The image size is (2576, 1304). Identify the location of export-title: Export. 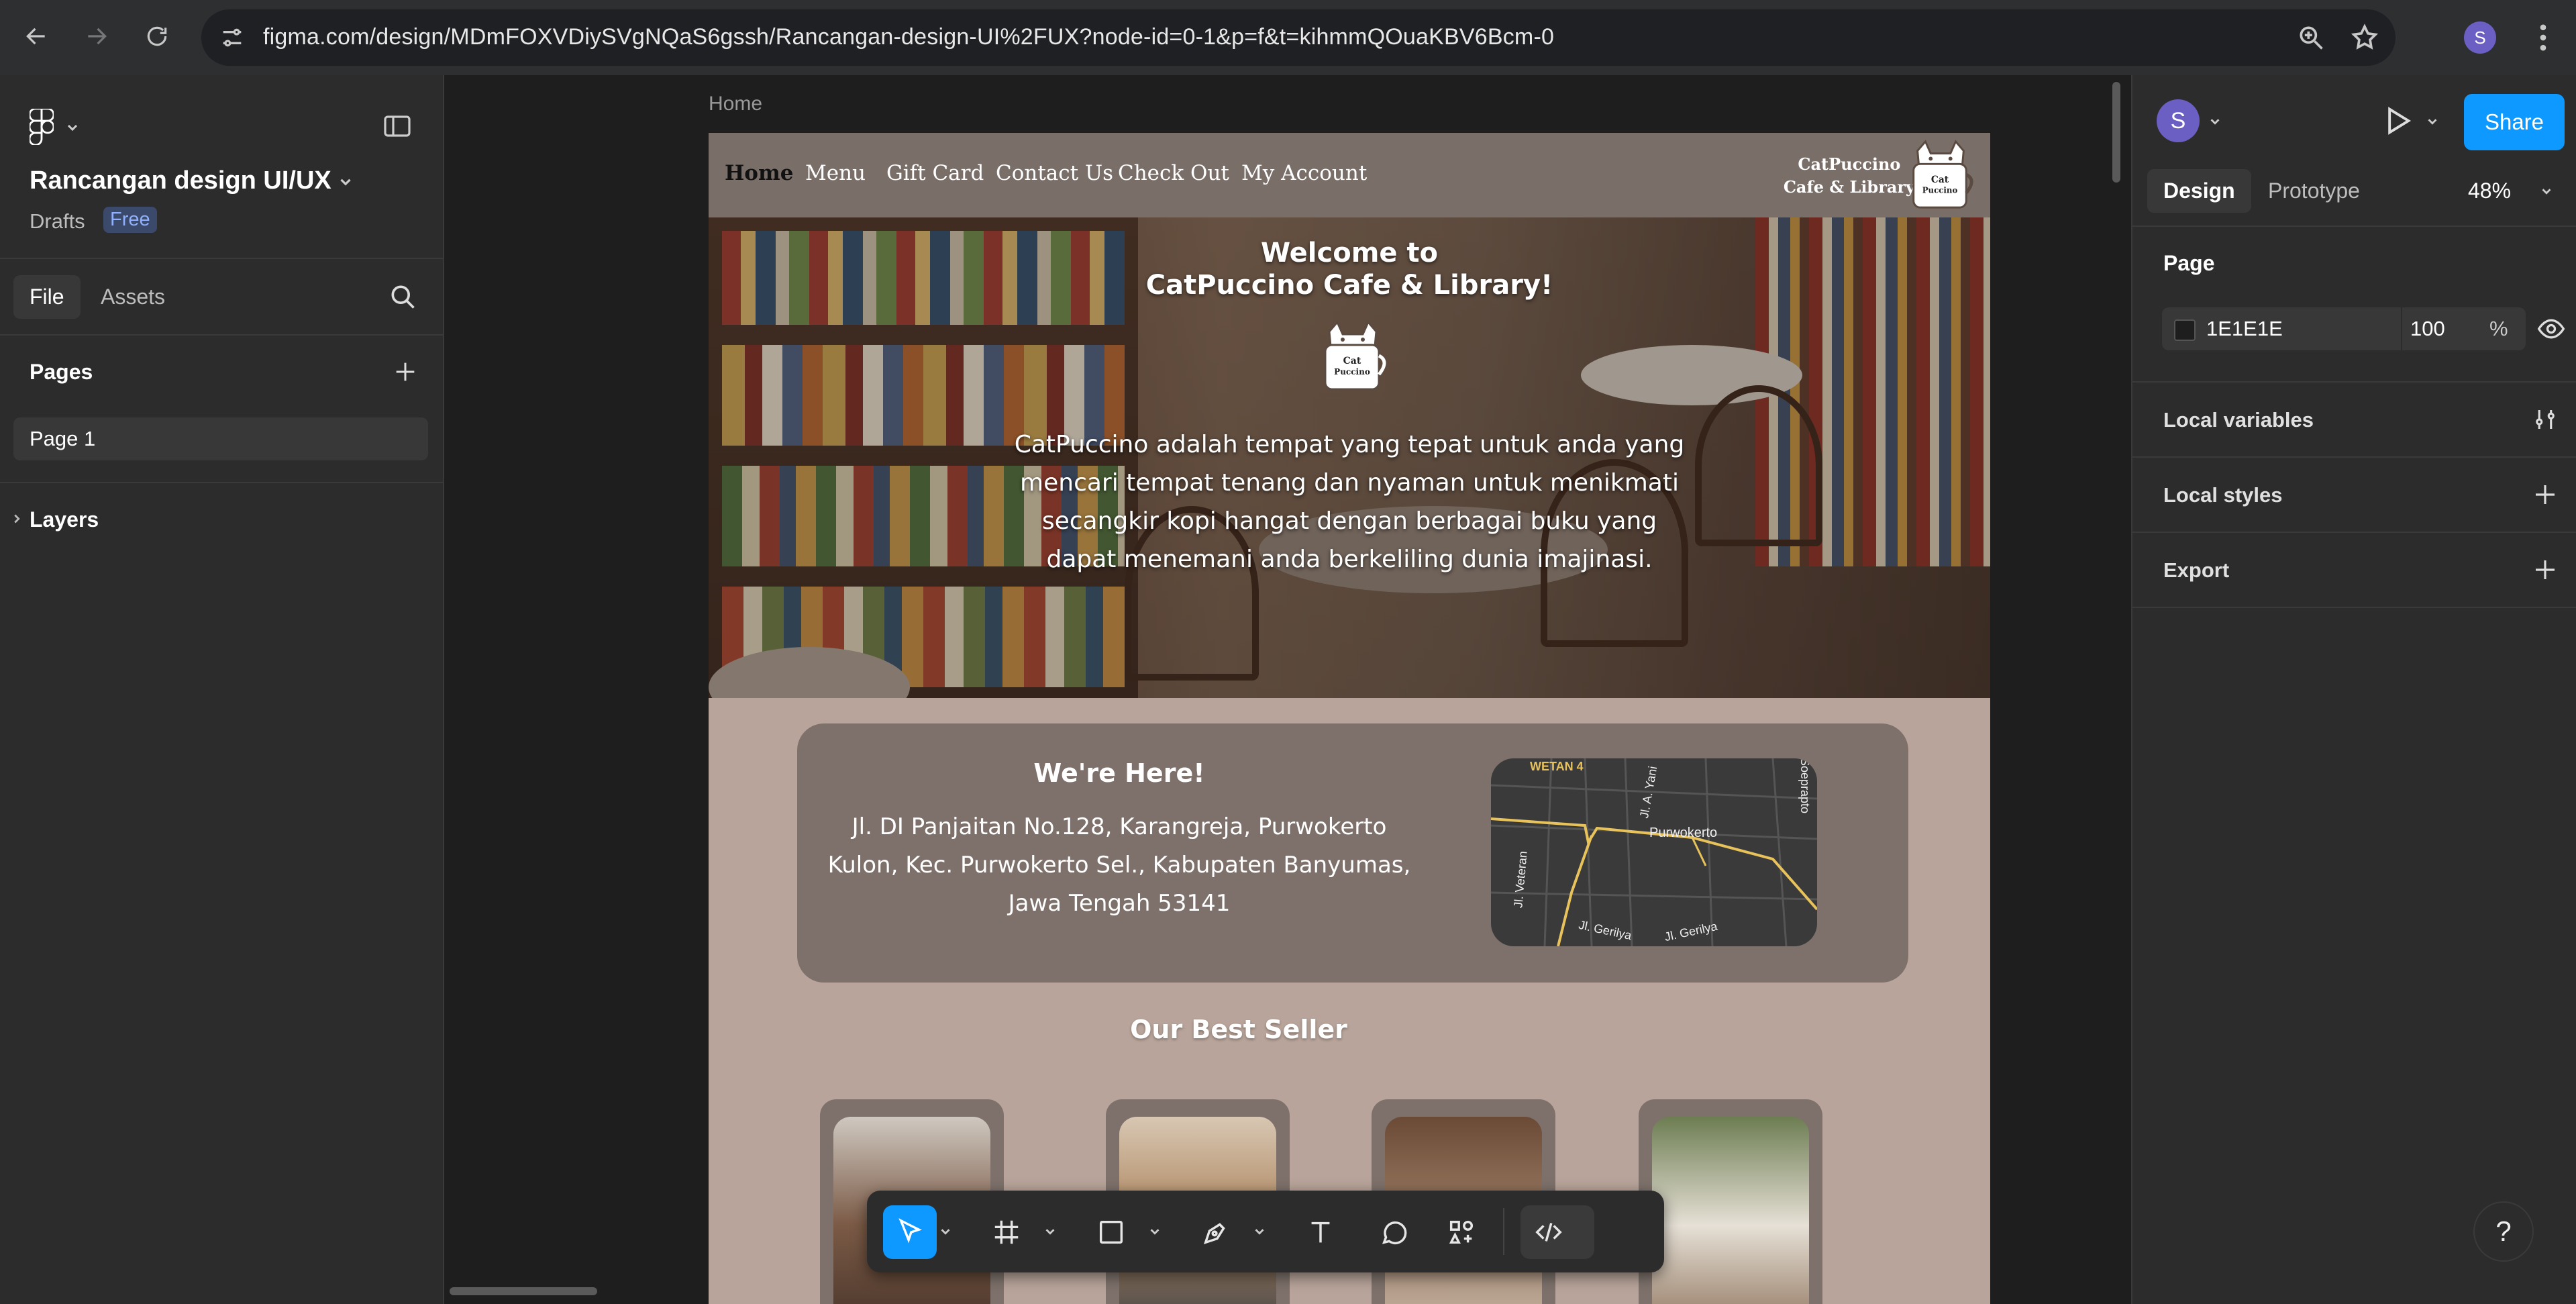
(2196, 570).